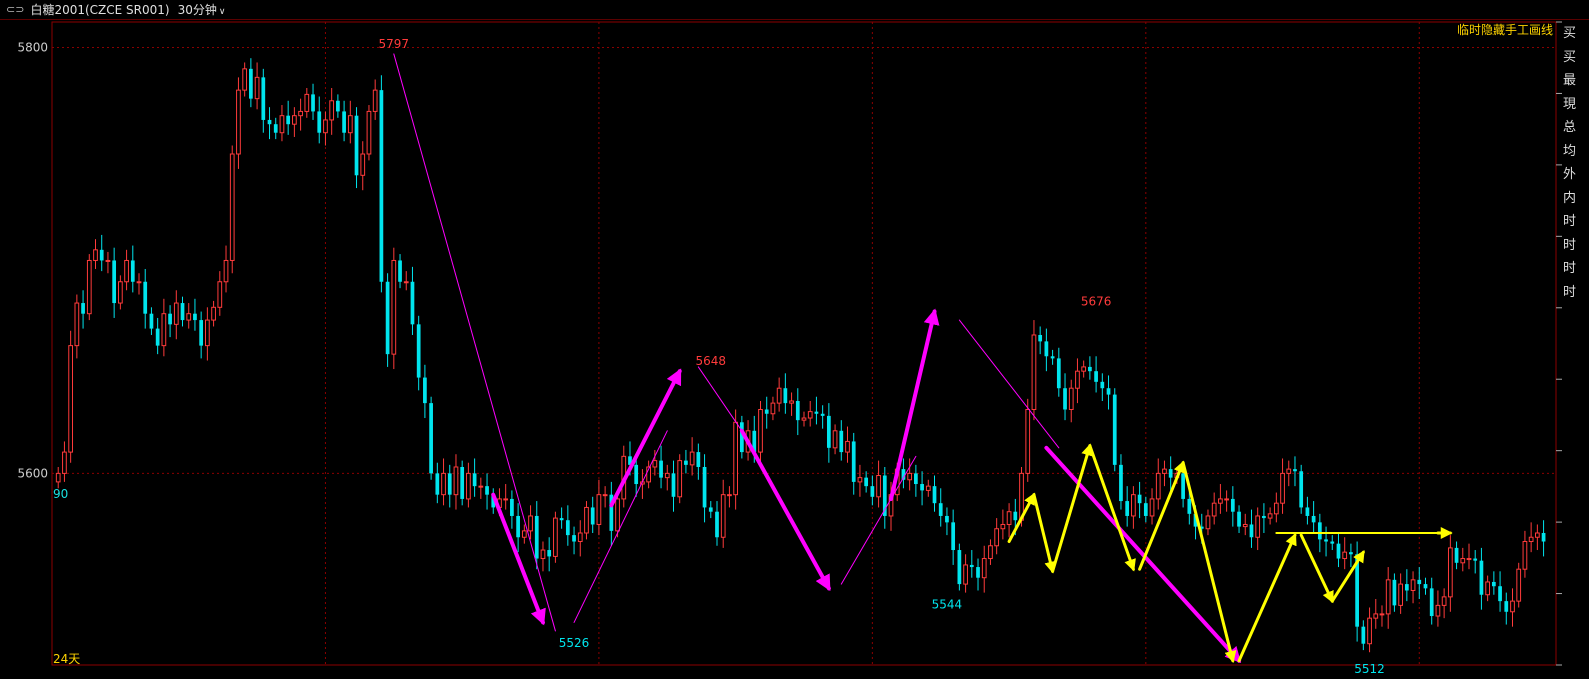 The image size is (1589, 679). Describe the element at coordinates (1570, 292) in the screenshot. I see `side-char: 时` at that location.